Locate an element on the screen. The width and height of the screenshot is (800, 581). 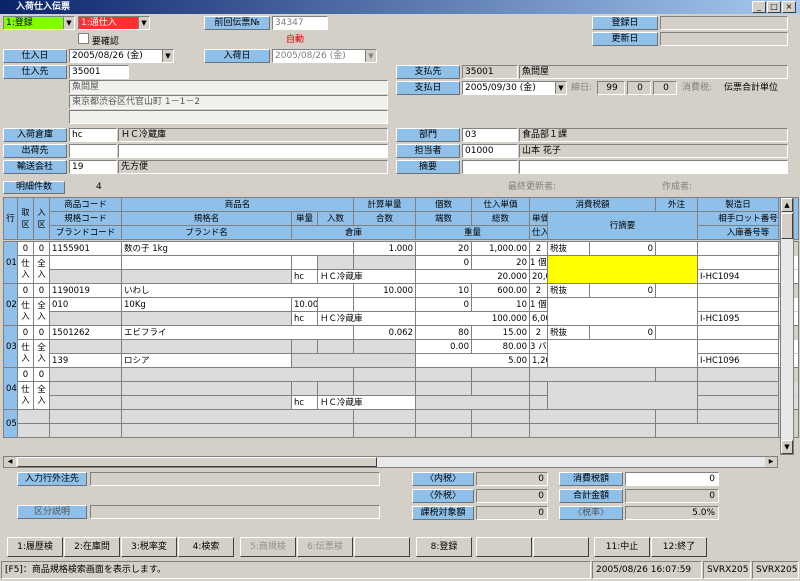
cell-unit is located at coordinates (304, 346).